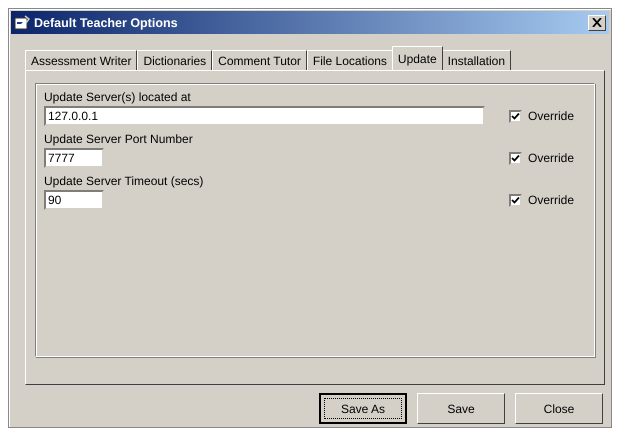  Describe the element at coordinates (174, 60) in the screenshot. I see `tab: Dictionaries` at that location.